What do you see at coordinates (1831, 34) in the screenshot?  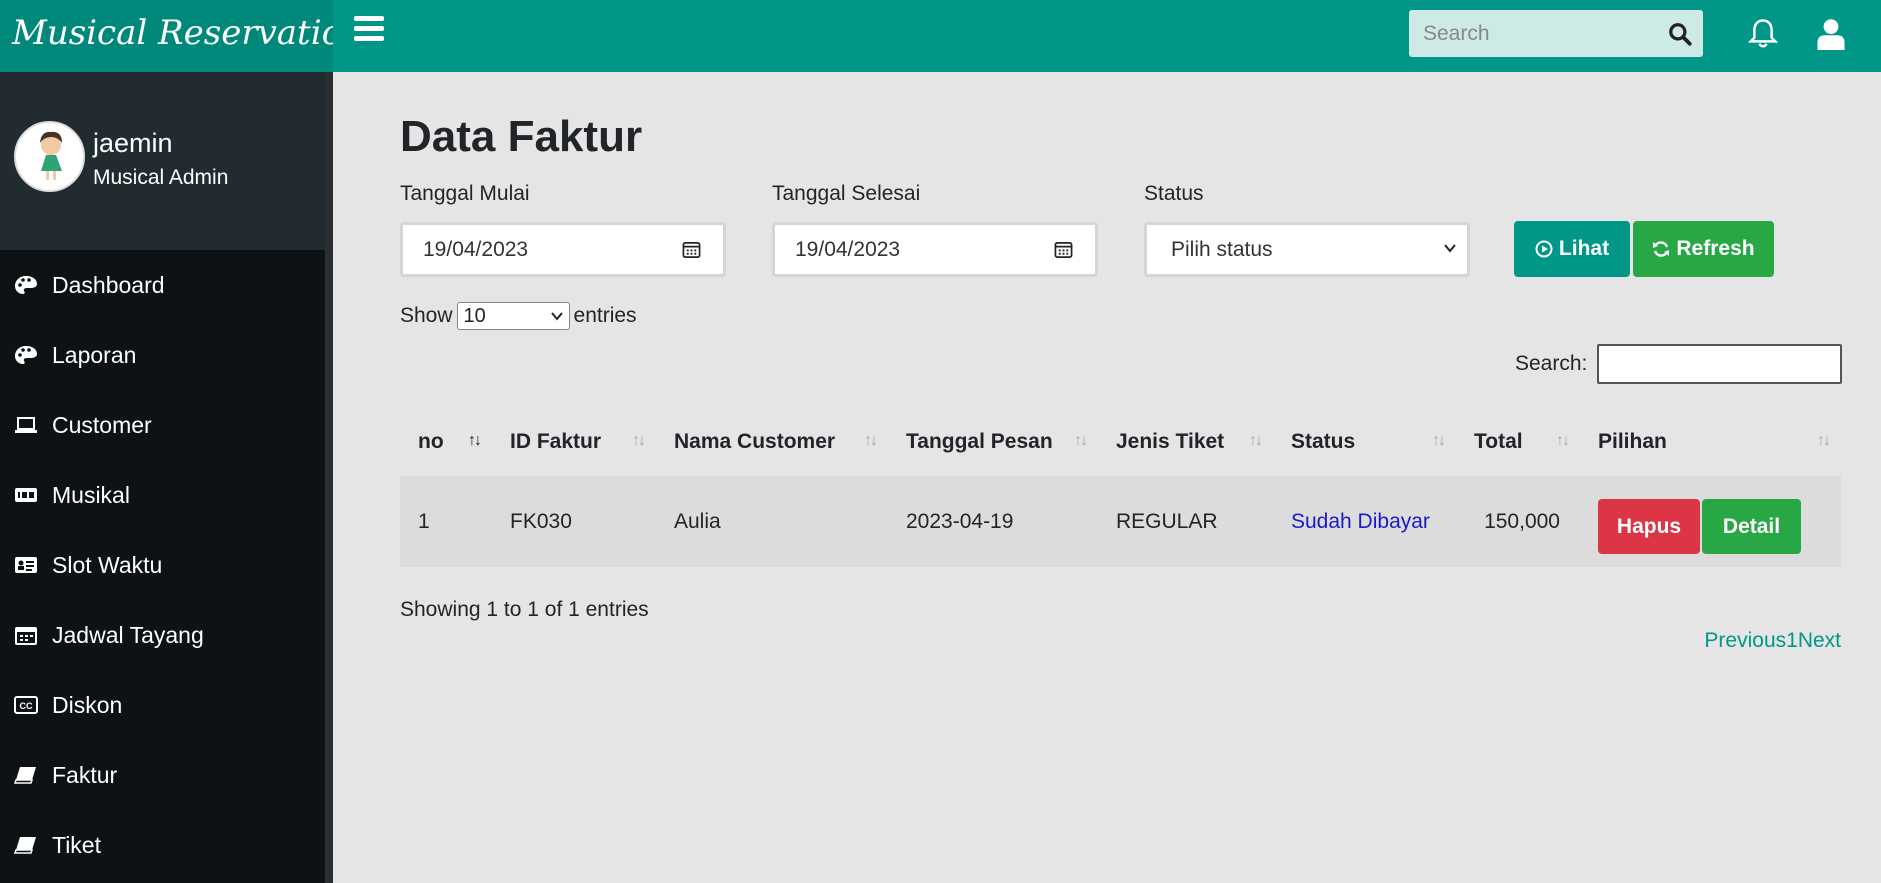 I see `user-icon` at bounding box center [1831, 34].